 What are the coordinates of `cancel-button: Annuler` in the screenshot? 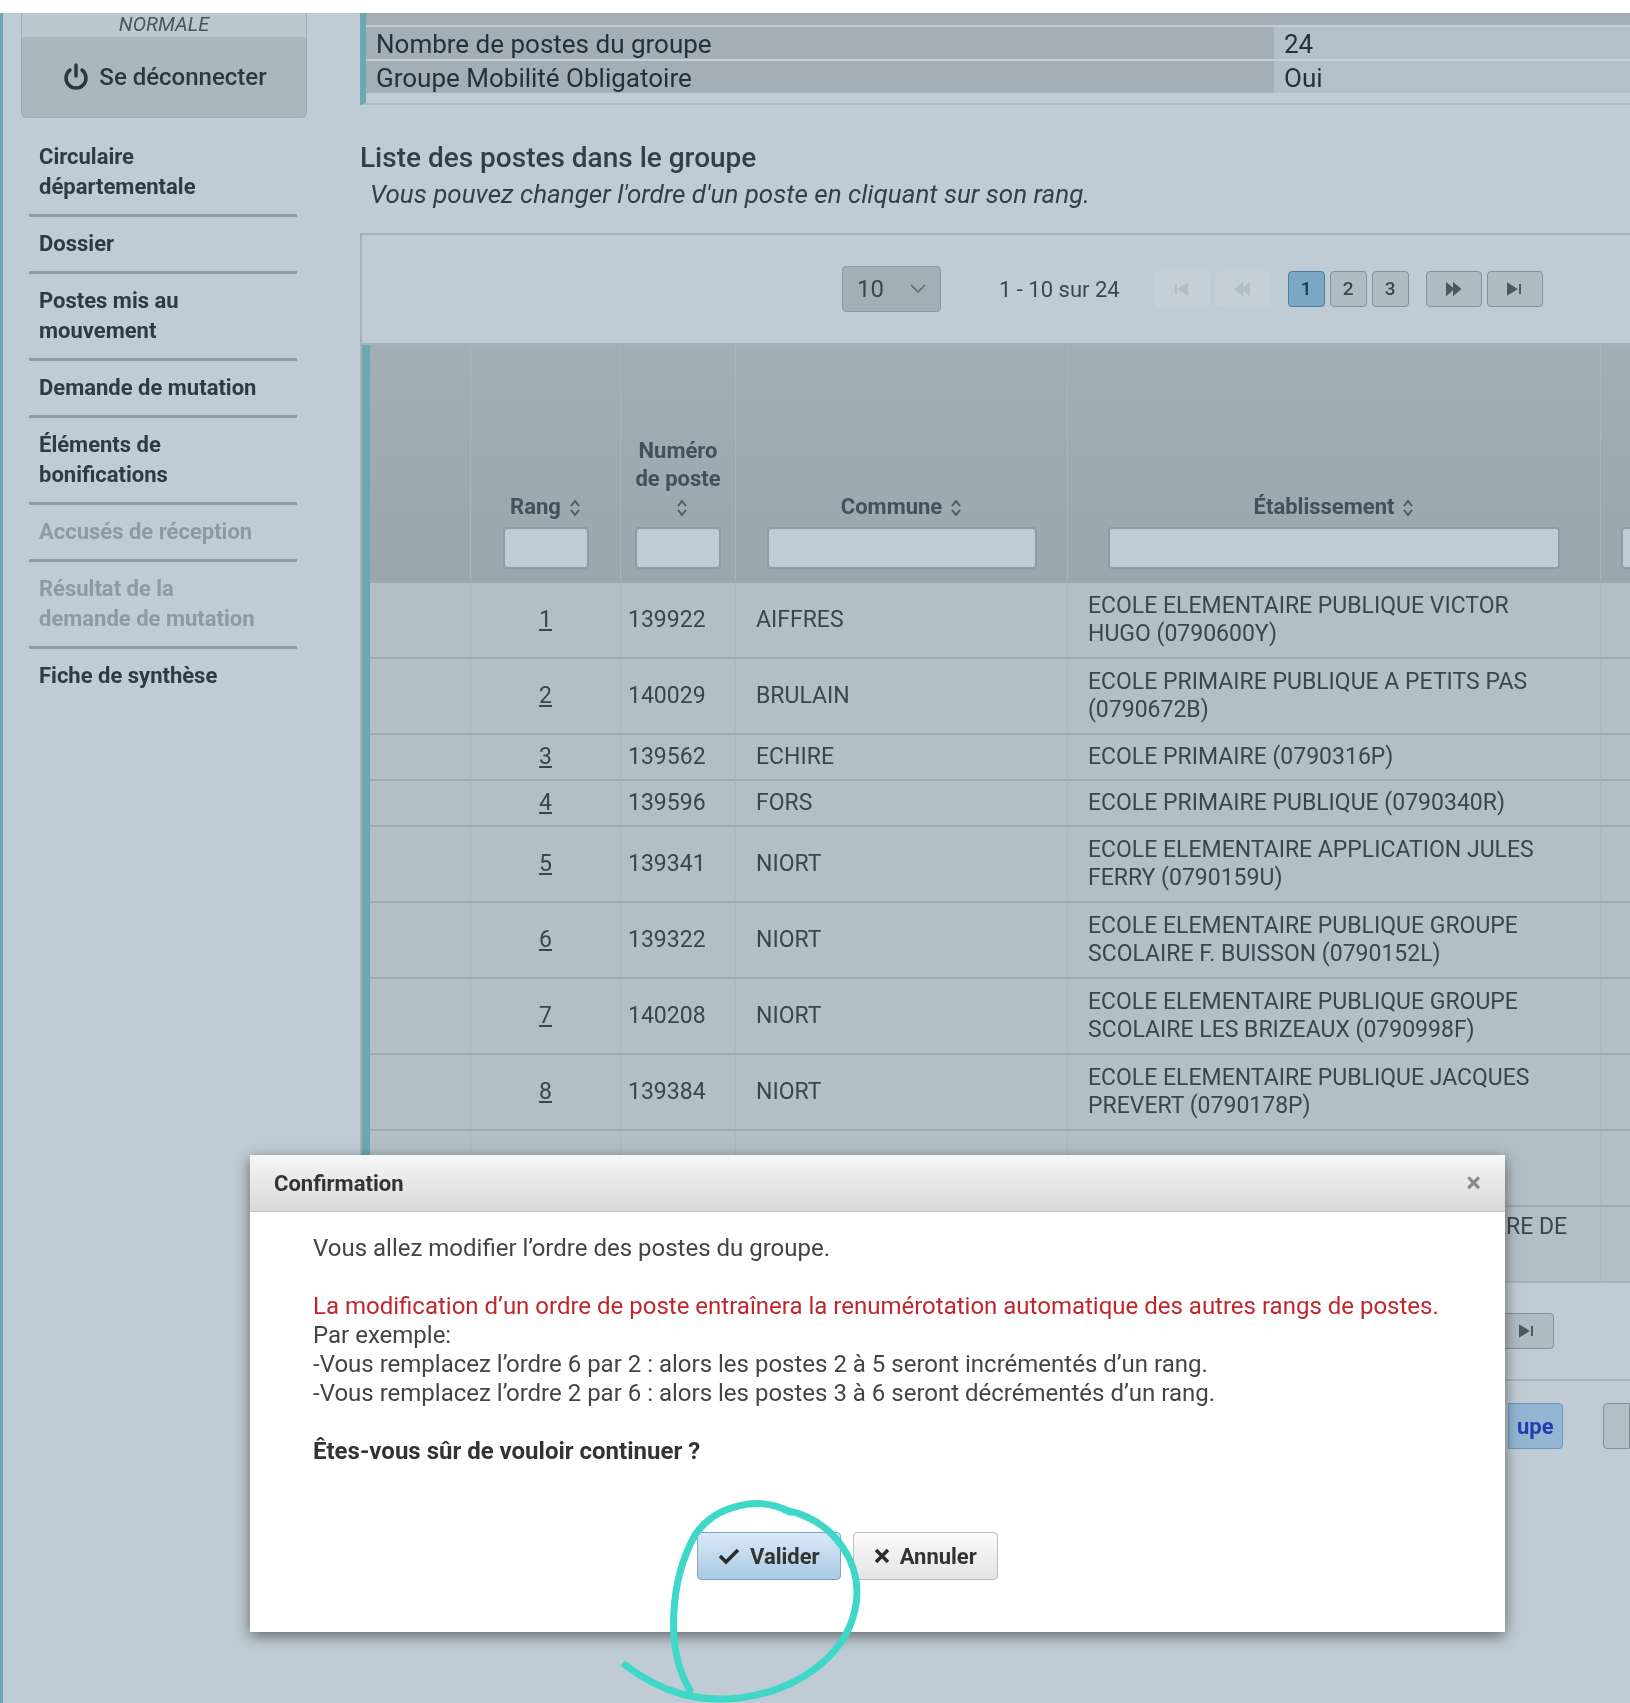 It's located at (925, 1556).